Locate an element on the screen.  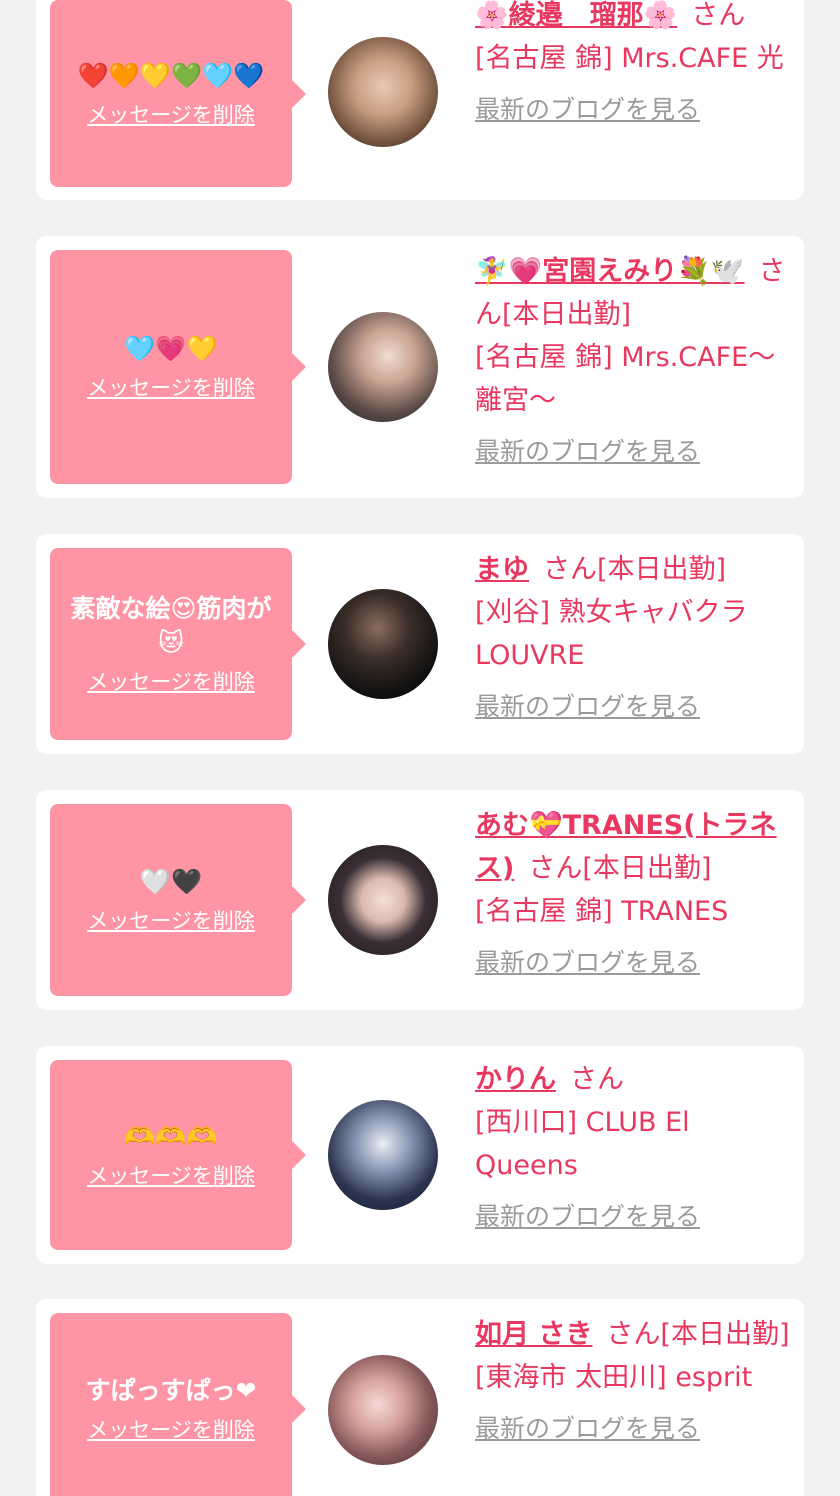
cast-name-link: 如月 さき is located at coordinates (533, 1334).